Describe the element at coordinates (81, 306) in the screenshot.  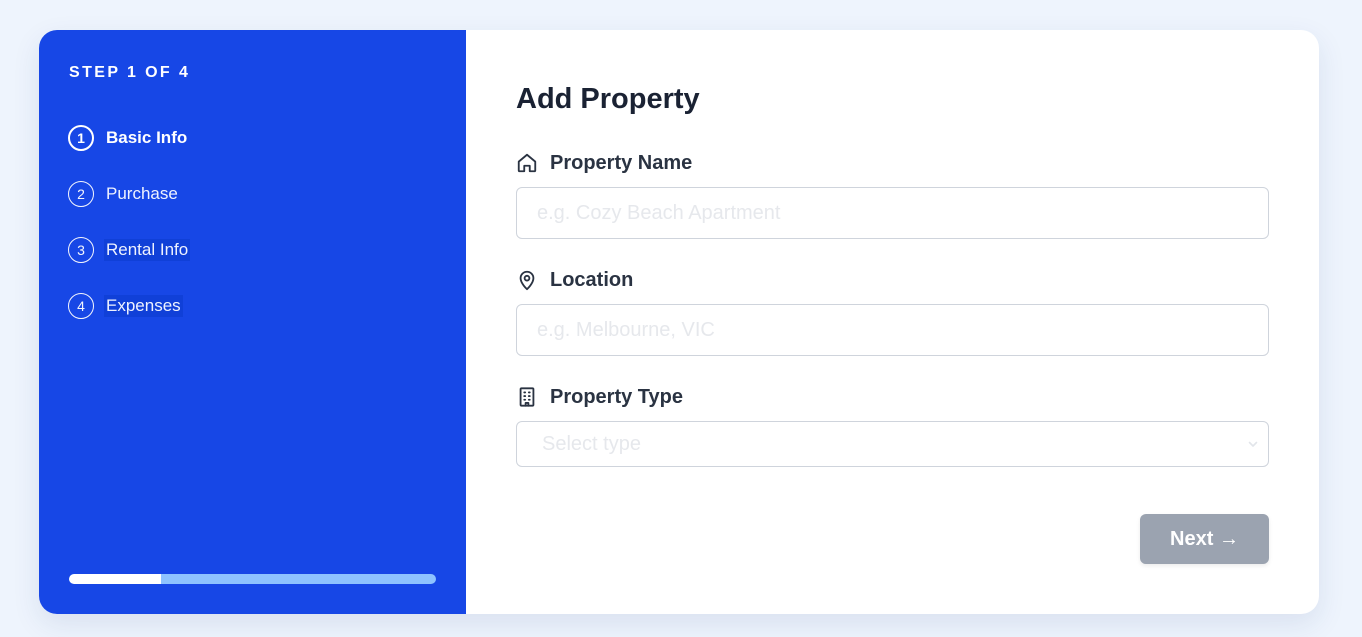
I see `step-number: 4` at that location.